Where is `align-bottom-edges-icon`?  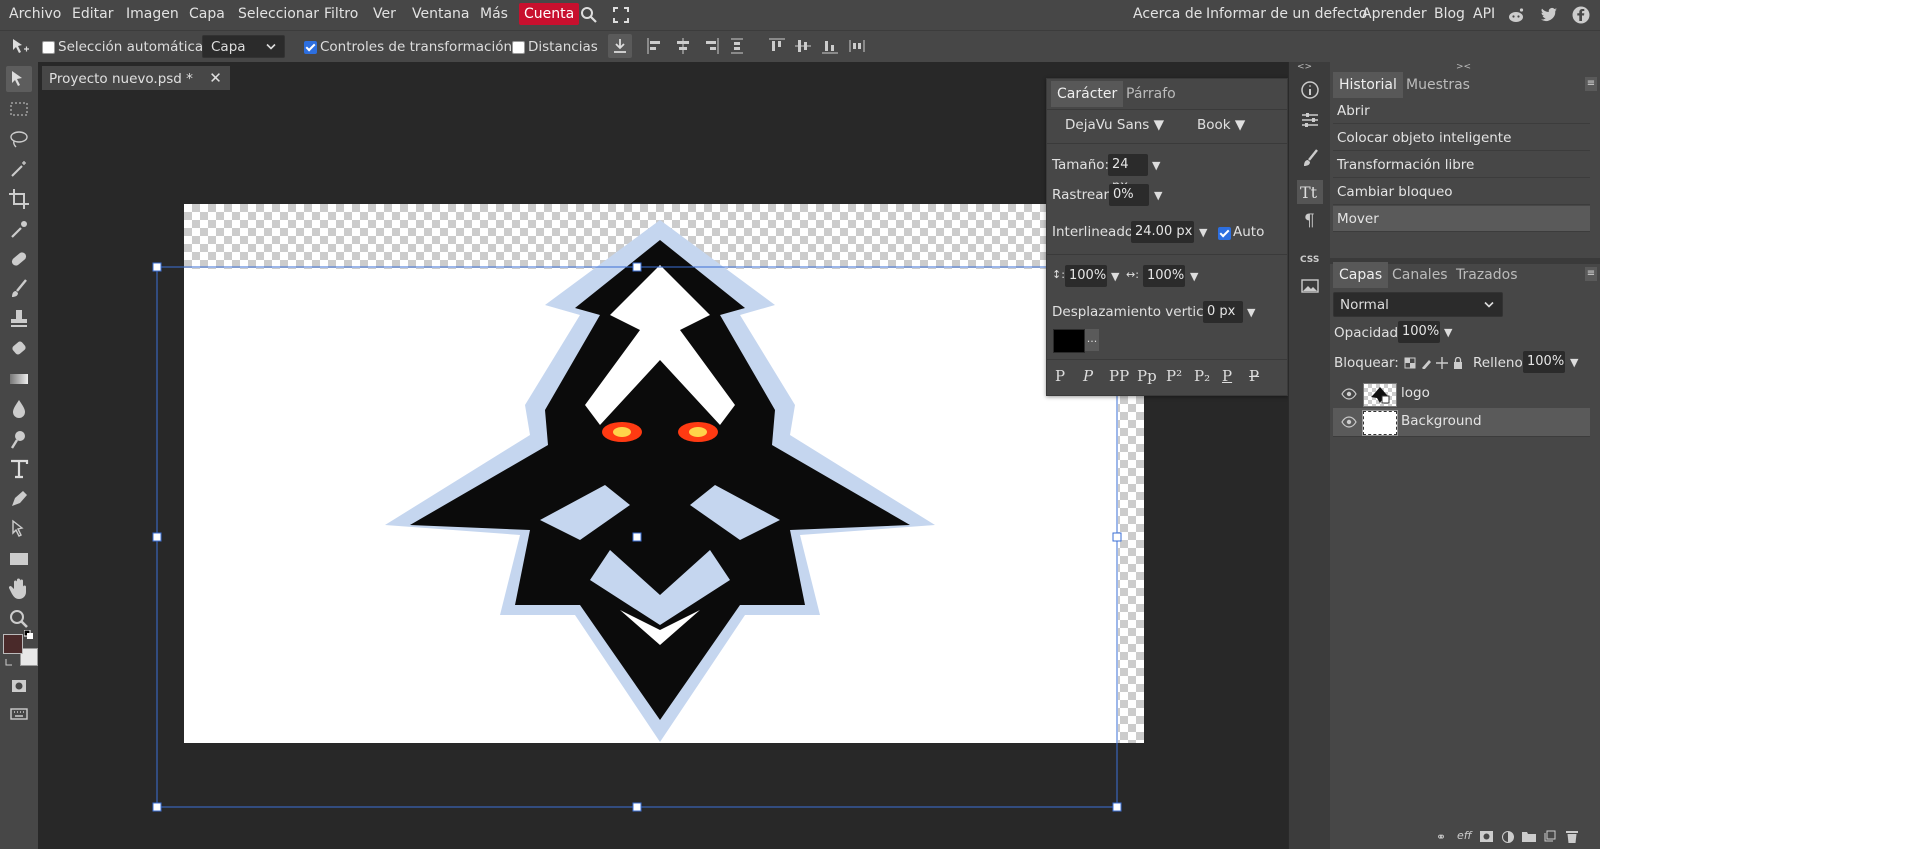
align-bottom-edges-icon is located at coordinates (830, 46).